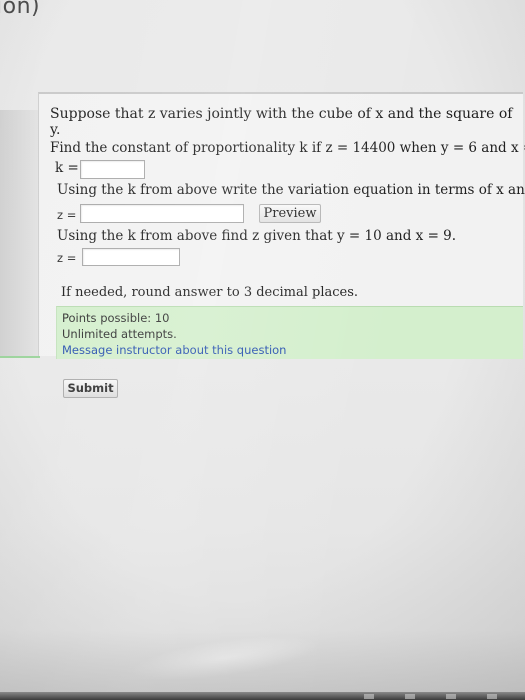 This screenshot has height=700, width=525. What do you see at coordinates (262, 696) in the screenshot?
I see `monitor-bezel` at bounding box center [262, 696].